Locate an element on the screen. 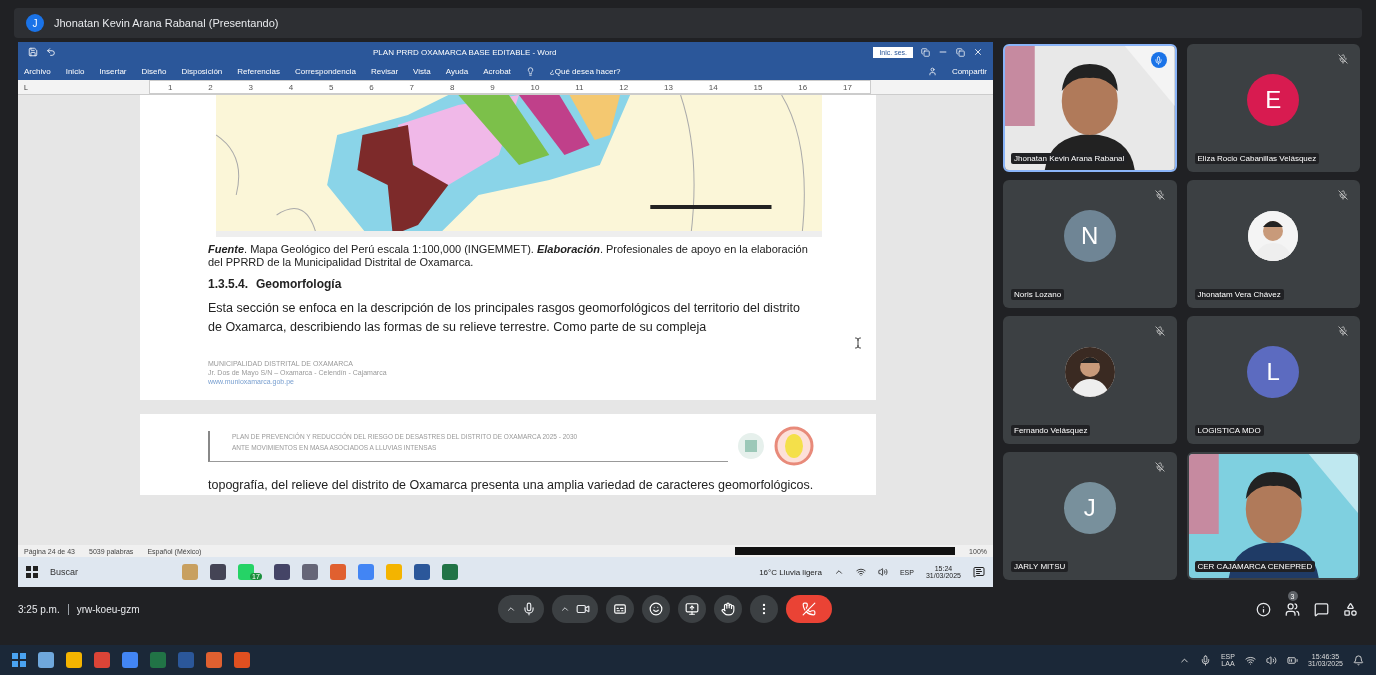 This screenshot has width=1376, height=675. participant-name: Noris Lozano is located at coordinates (1038, 294).